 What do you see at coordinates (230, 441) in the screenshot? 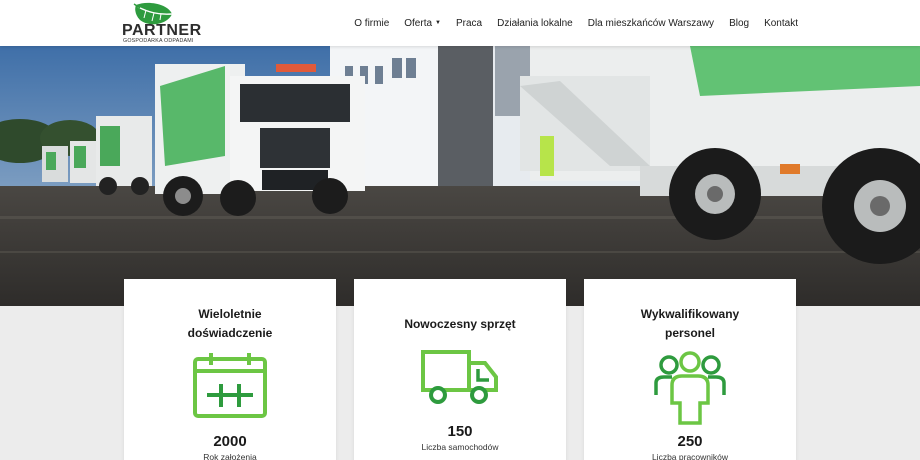
I see `stat-value: 2000` at bounding box center [230, 441].